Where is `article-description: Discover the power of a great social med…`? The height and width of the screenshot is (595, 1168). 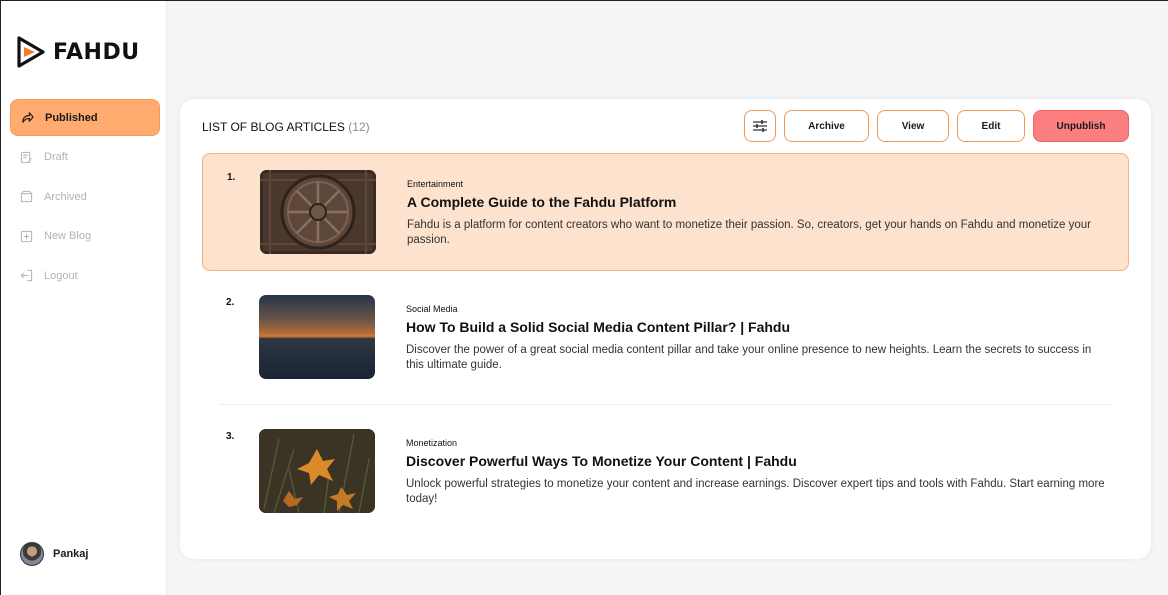
article-description: Discover the power of a great social med… is located at coordinates (749, 357).